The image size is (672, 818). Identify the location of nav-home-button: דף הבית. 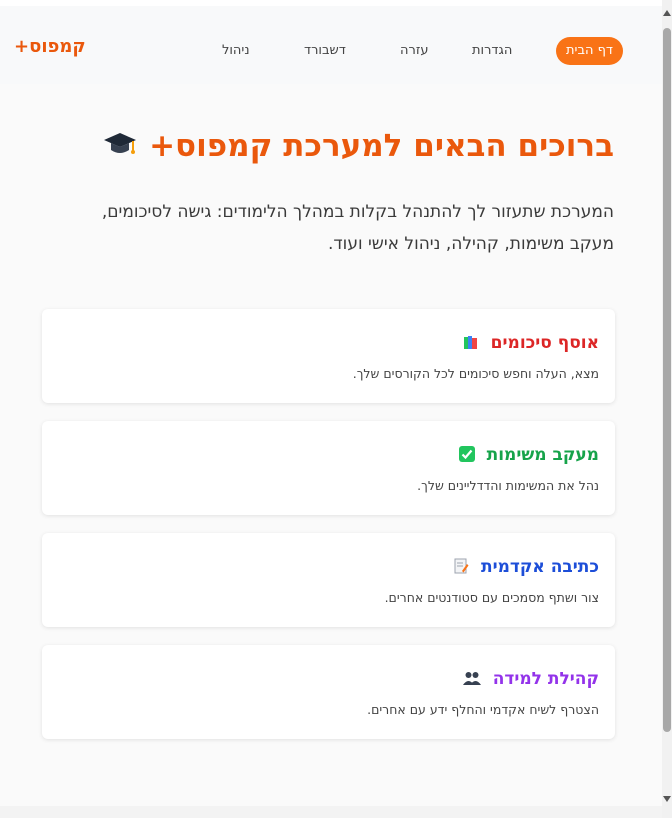
(590, 51).